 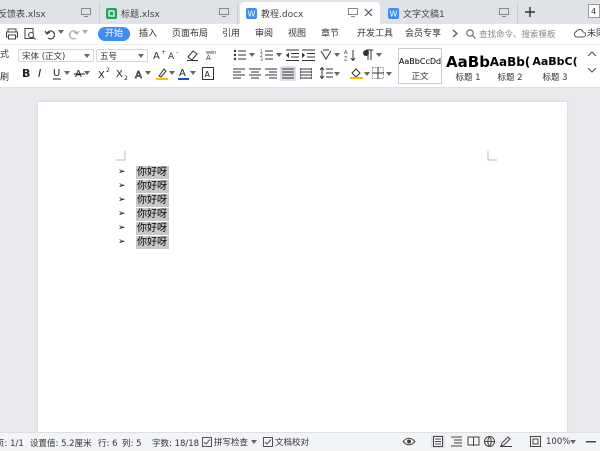 I want to click on style-heading-3: AaBbC( 标题 3, so click(x=555, y=66).